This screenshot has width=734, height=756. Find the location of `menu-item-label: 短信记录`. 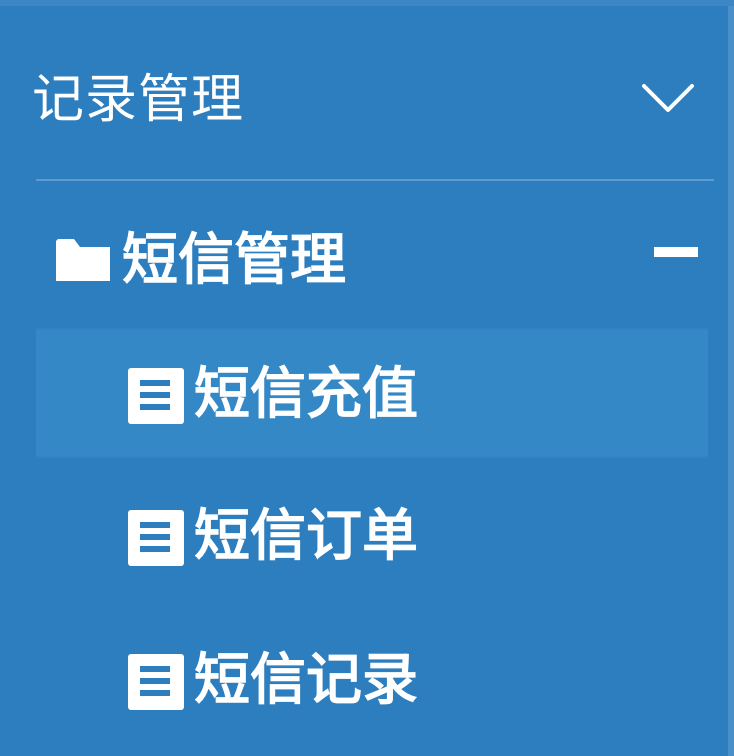

menu-item-label: 短信记录 is located at coordinates (306, 680).